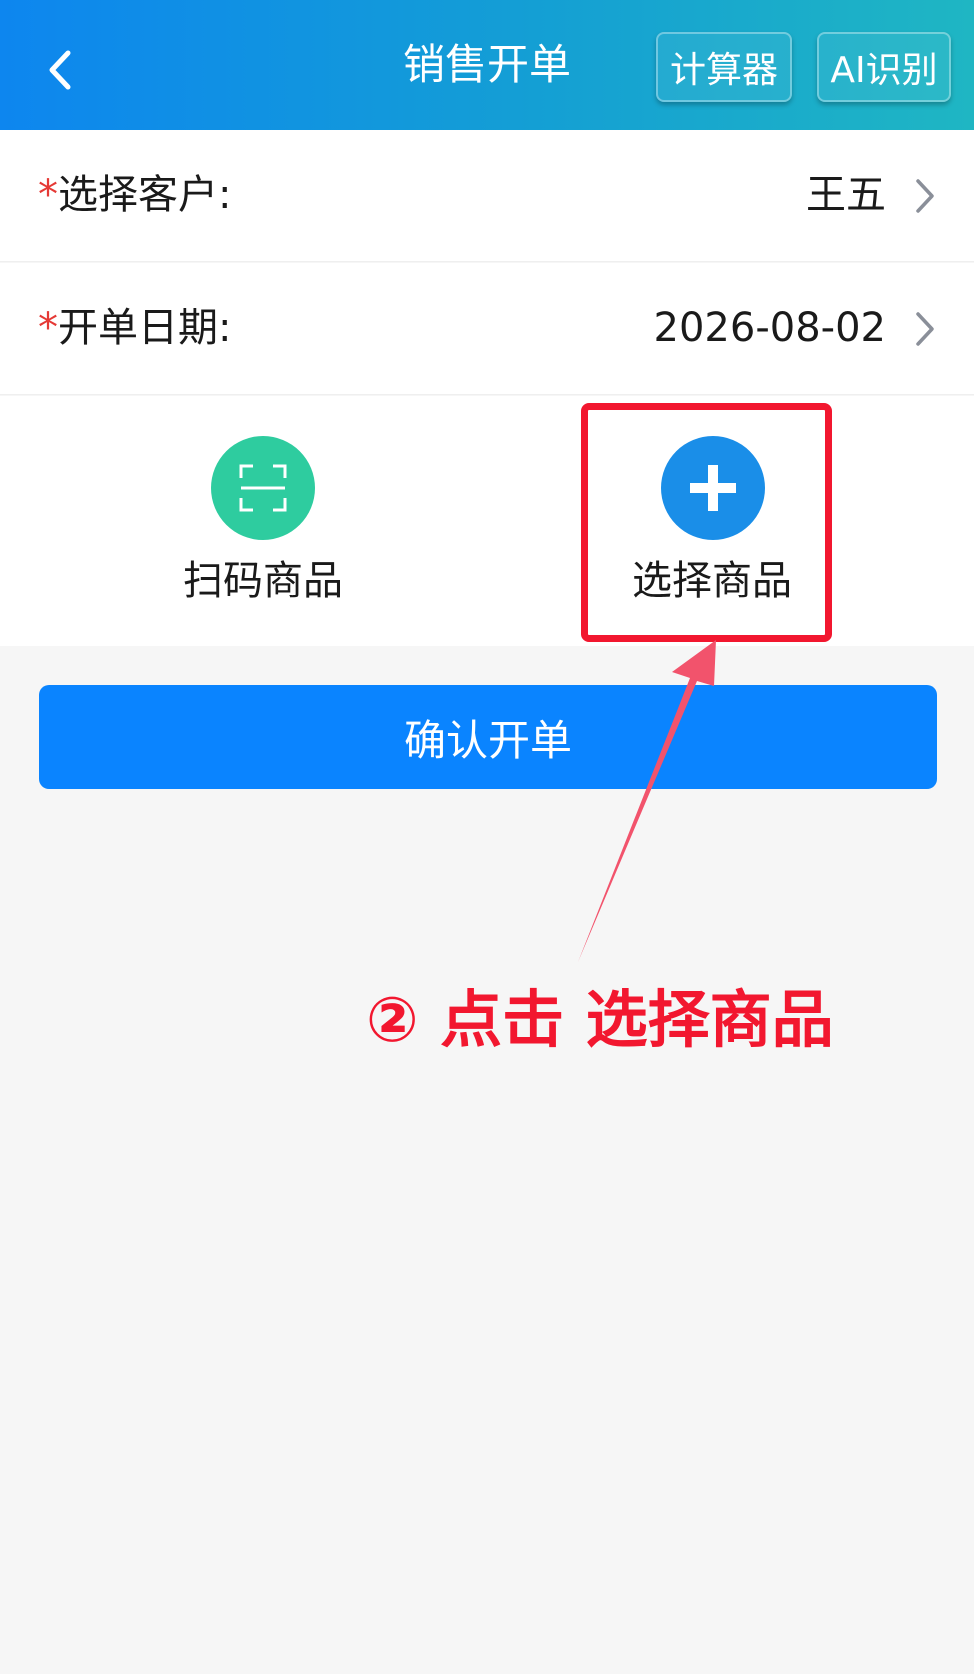 This screenshot has width=974, height=1674. What do you see at coordinates (724, 67) in the screenshot?
I see `calculator-button: 计算器` at bounding box center [724, 67].